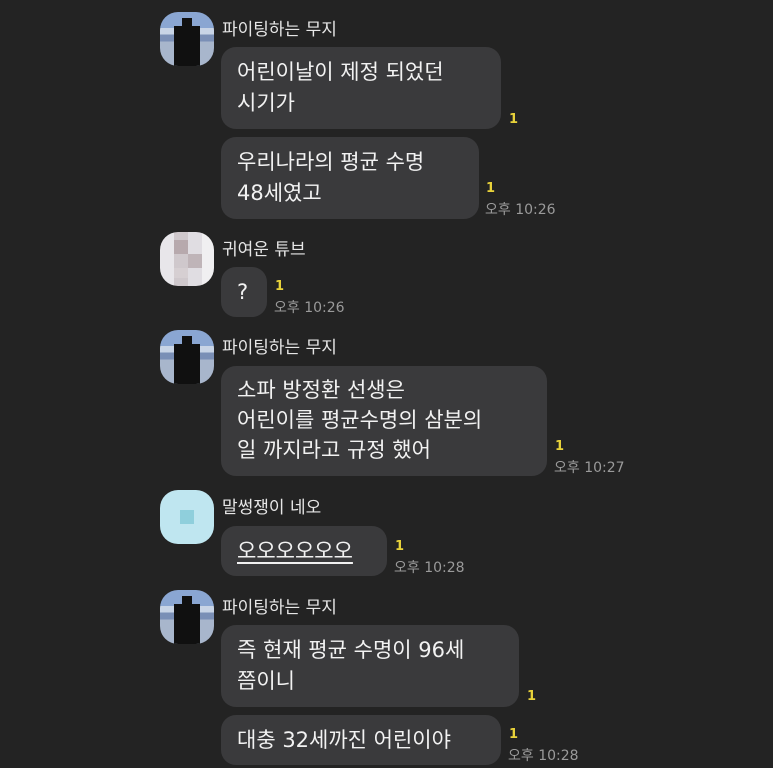 Image resolution: width=773 pixels, height=768 pixels. Describe the element at coordinates (370, 666) in the screenshot. I see `message-bubble: 즉 현재 평균 수명이 96세 쯤이니` at that location.